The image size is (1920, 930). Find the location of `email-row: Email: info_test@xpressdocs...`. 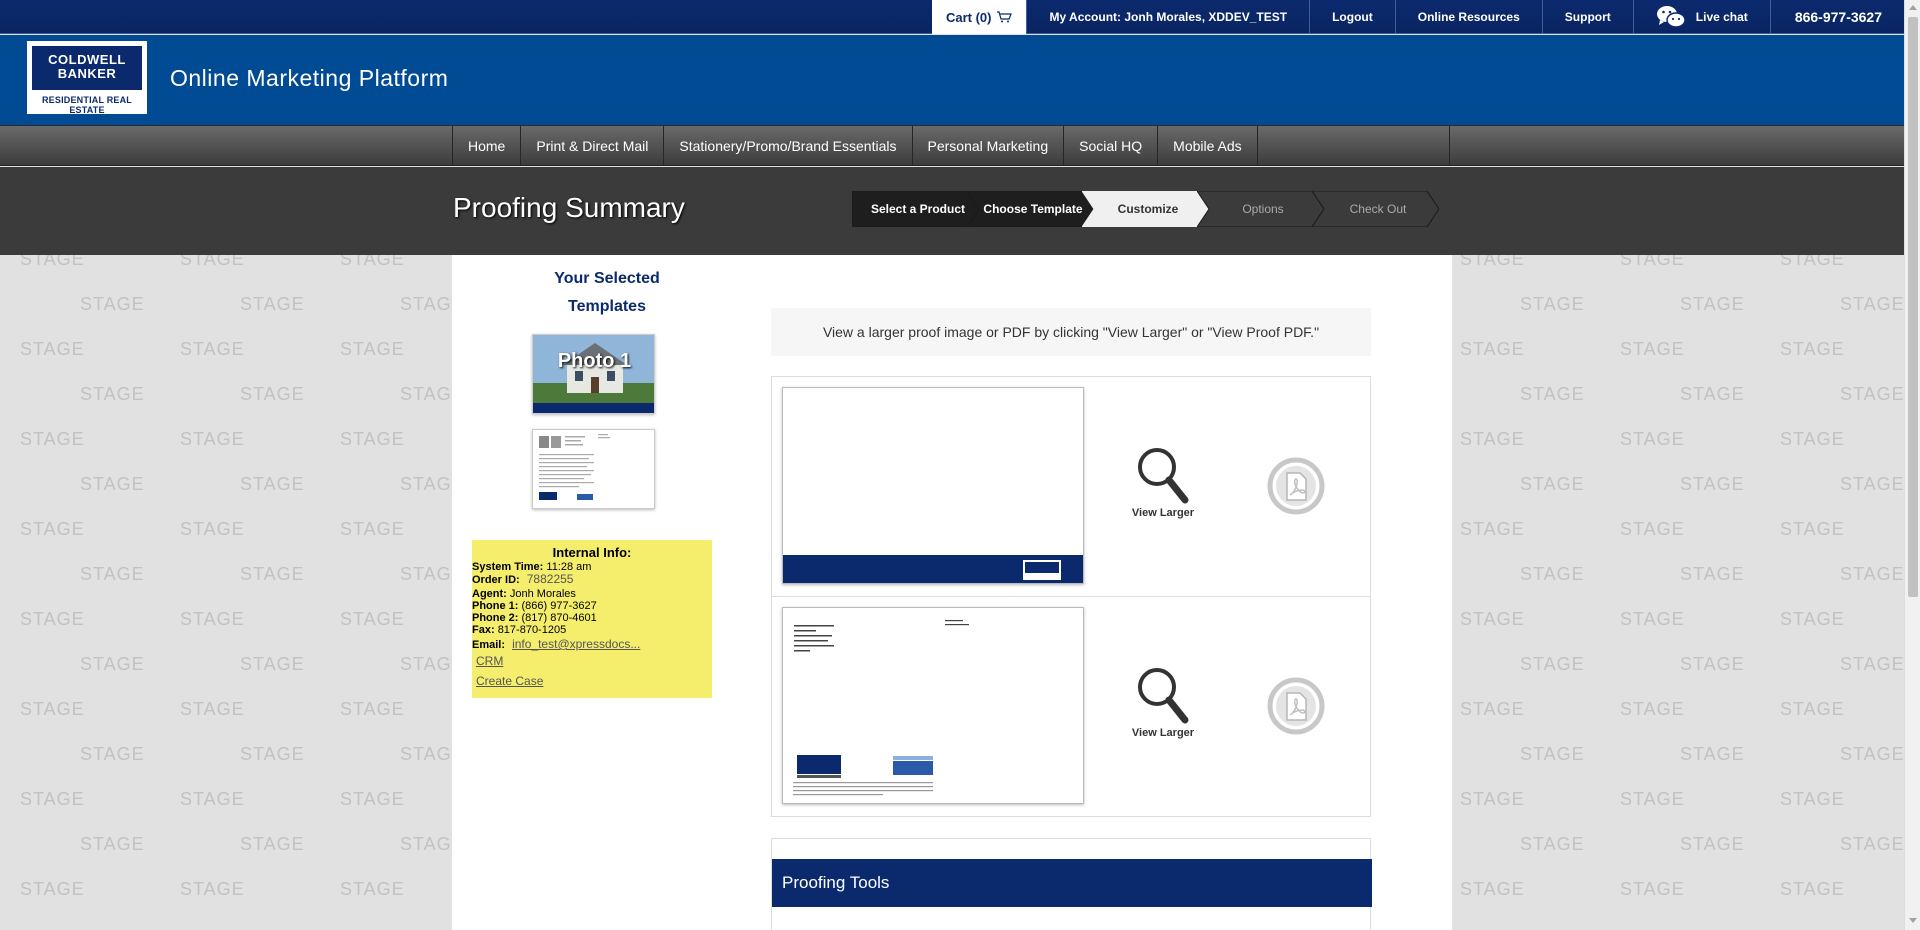

email-row: Email: info_test@xpressdocs... is located at coordinates (592, 644).